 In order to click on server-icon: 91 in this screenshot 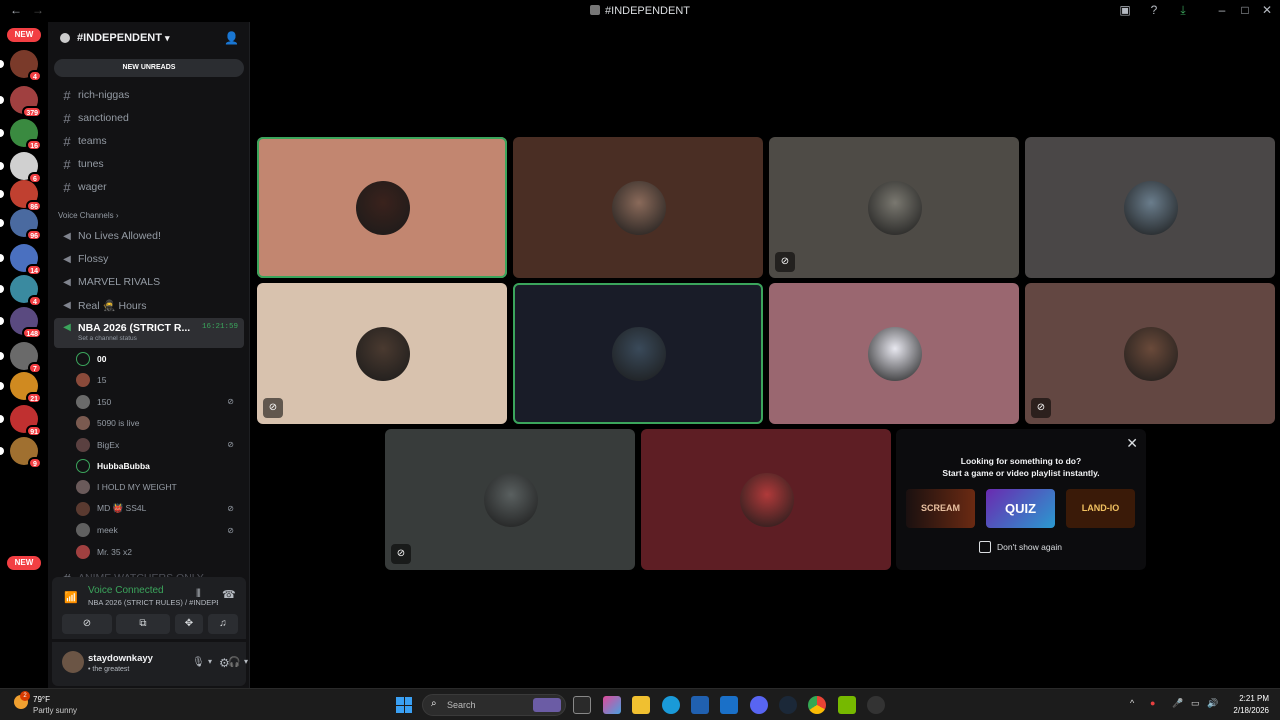, I will do `click(26, 421)`.